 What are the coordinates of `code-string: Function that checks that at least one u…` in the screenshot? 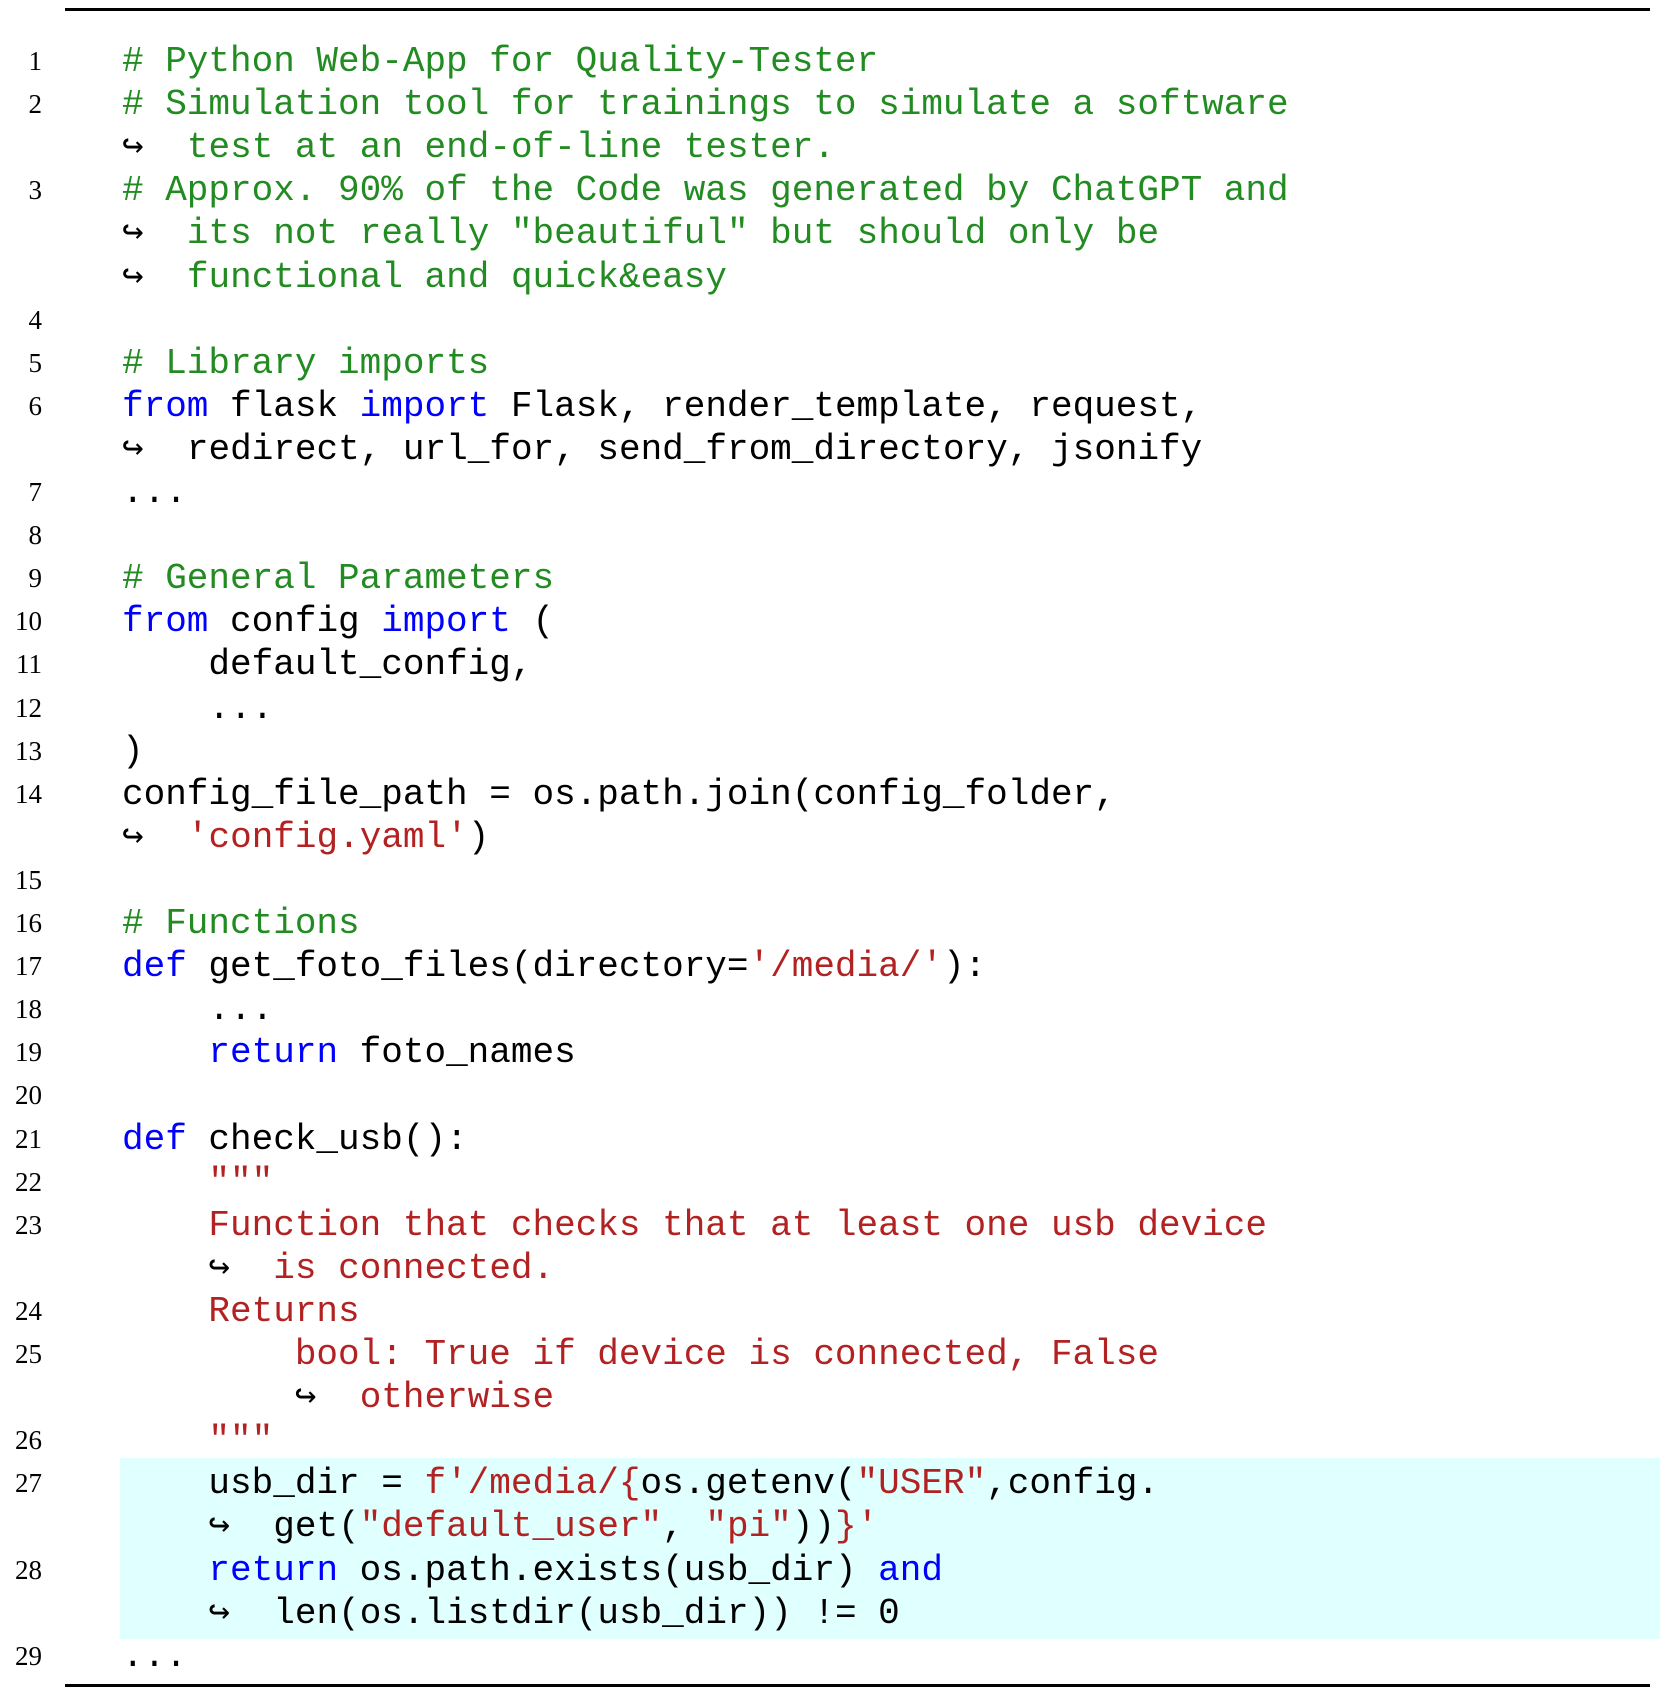 It's located at (694, 1225).